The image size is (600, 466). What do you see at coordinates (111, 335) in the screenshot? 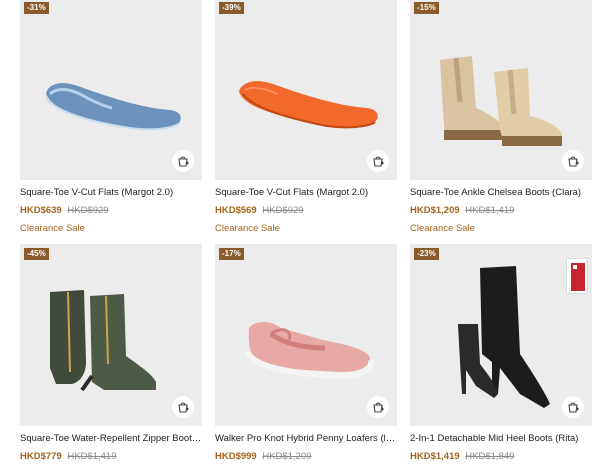
I see `product-image: -45%` at bounding box center [111, 335].